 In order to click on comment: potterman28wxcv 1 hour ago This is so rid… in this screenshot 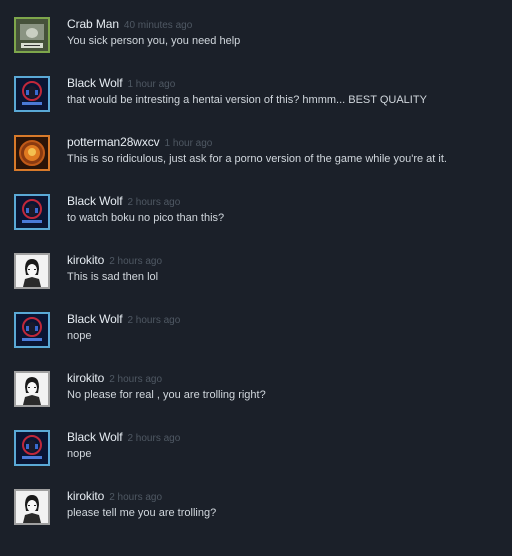, I will do `click(256, 164)`.